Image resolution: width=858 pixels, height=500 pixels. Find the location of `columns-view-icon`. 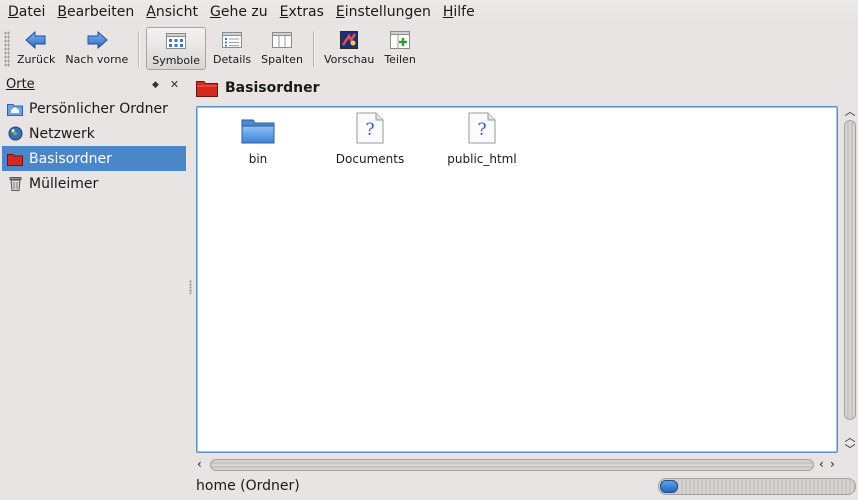

columns-view-icon is located at coordinates (282, 40).